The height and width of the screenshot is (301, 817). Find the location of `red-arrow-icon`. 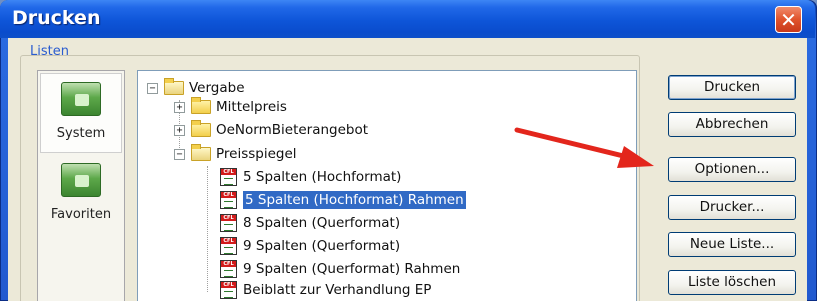

red-arrow-icon is located at coordinates (584, 147).